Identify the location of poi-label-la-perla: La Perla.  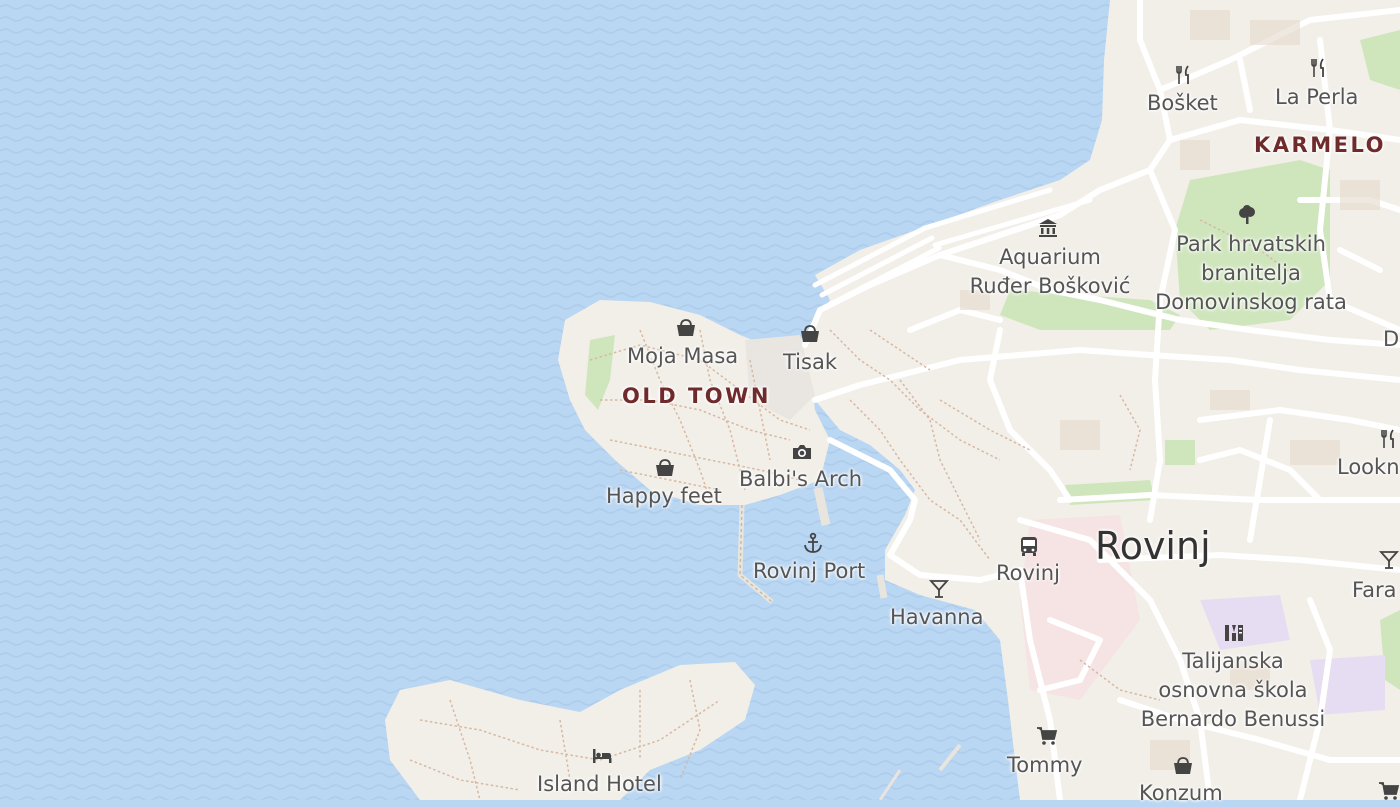
(1316, 97).